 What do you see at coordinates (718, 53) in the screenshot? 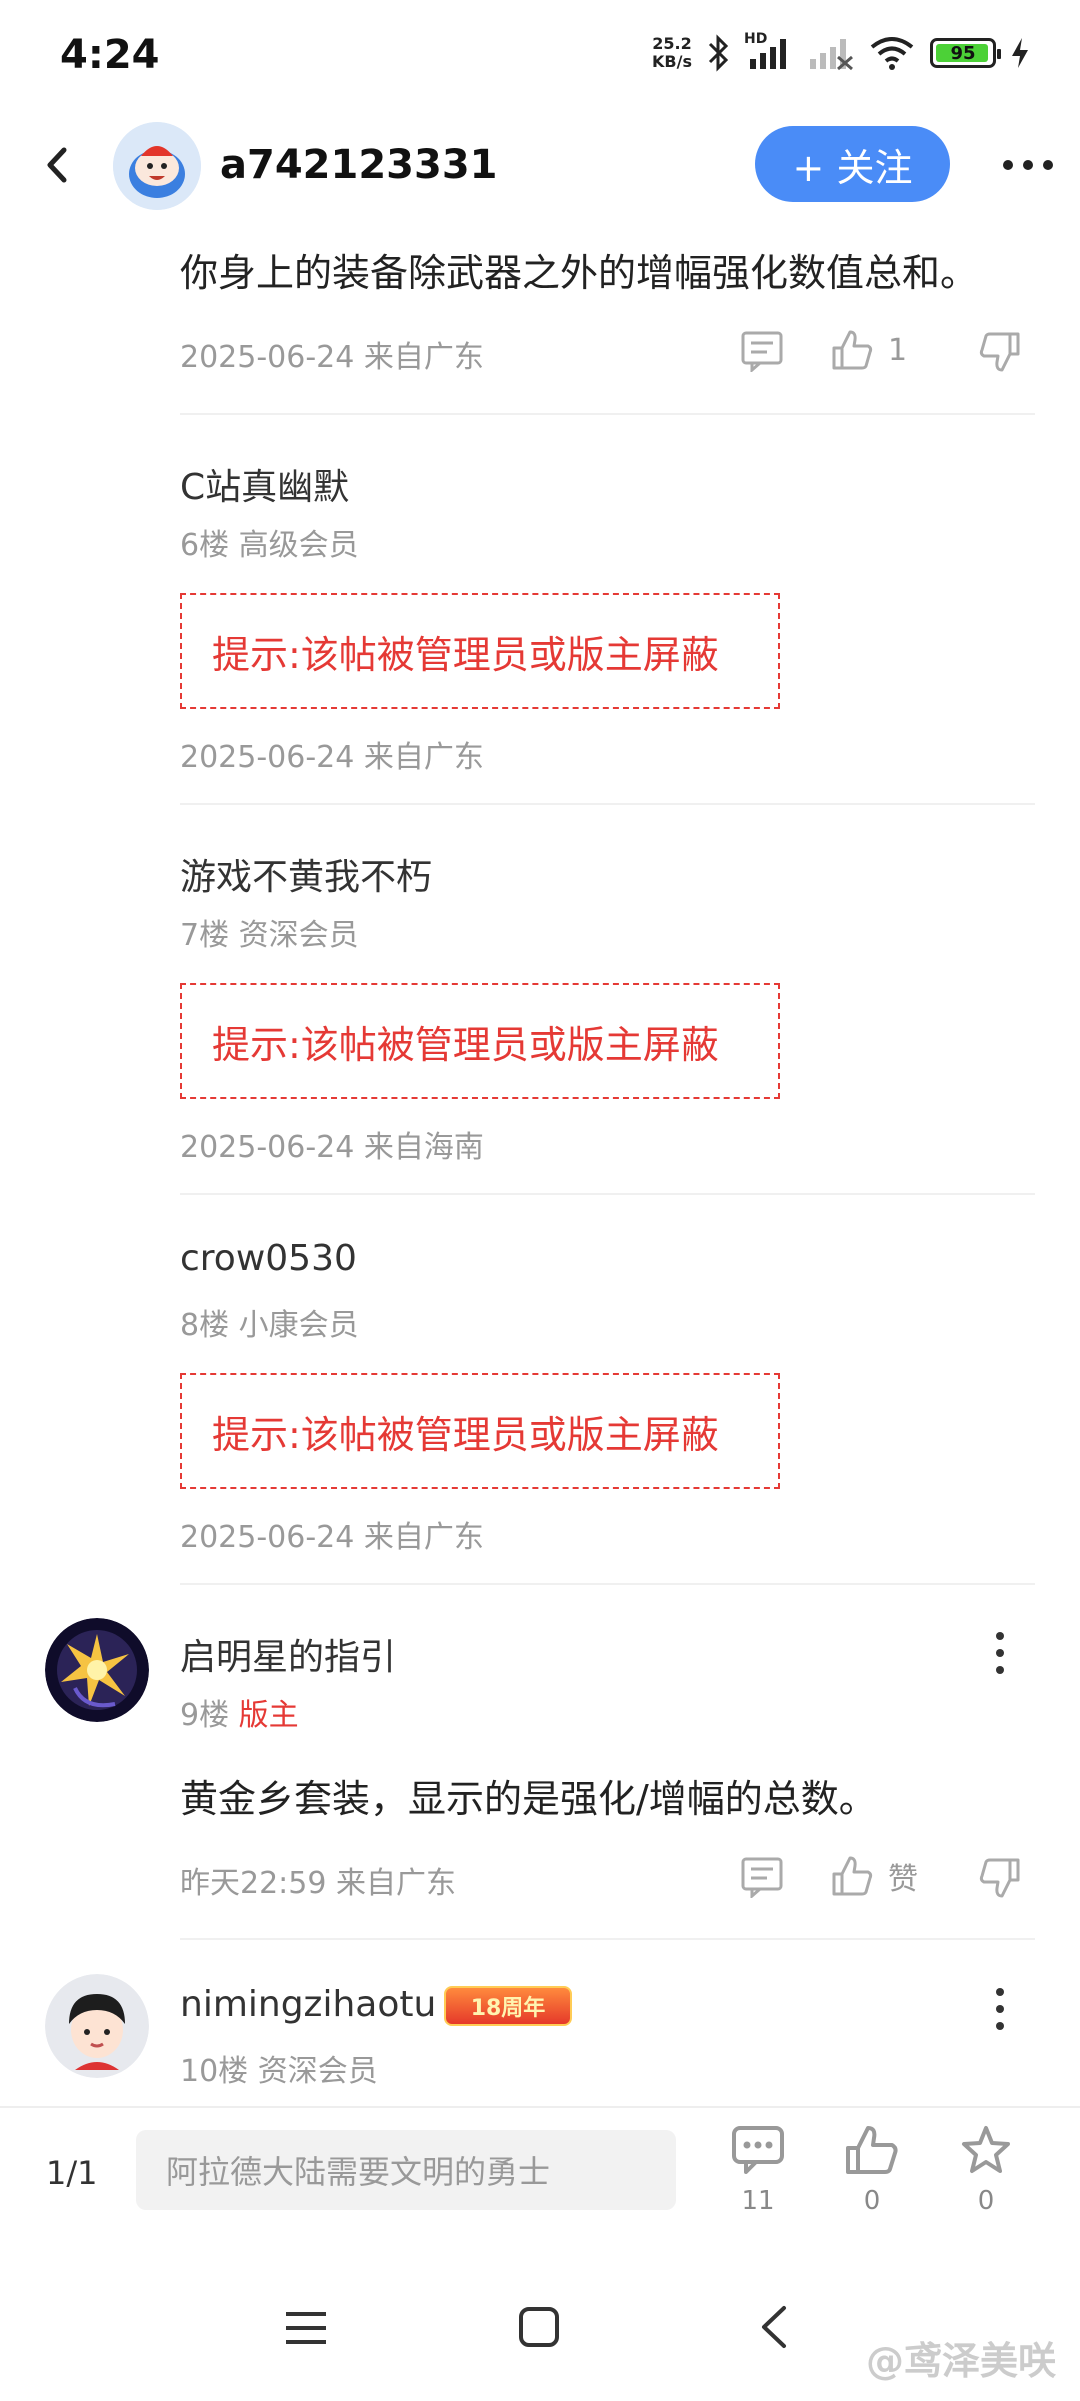
I see `bluetooth-icon` at bounding box center [718, 53].